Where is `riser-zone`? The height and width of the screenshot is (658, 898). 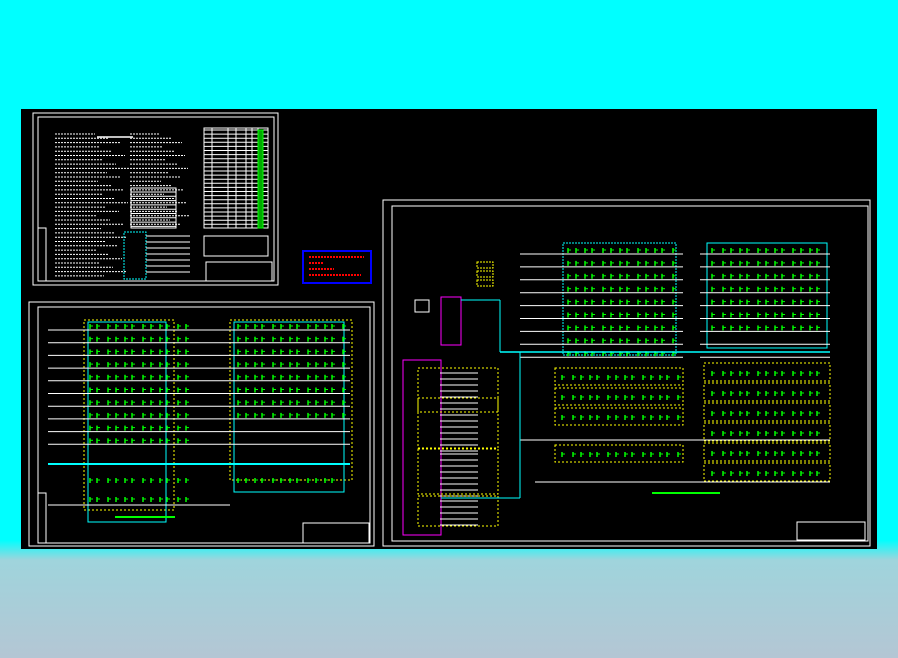
riser-zone is located at coordinates (291, 400).